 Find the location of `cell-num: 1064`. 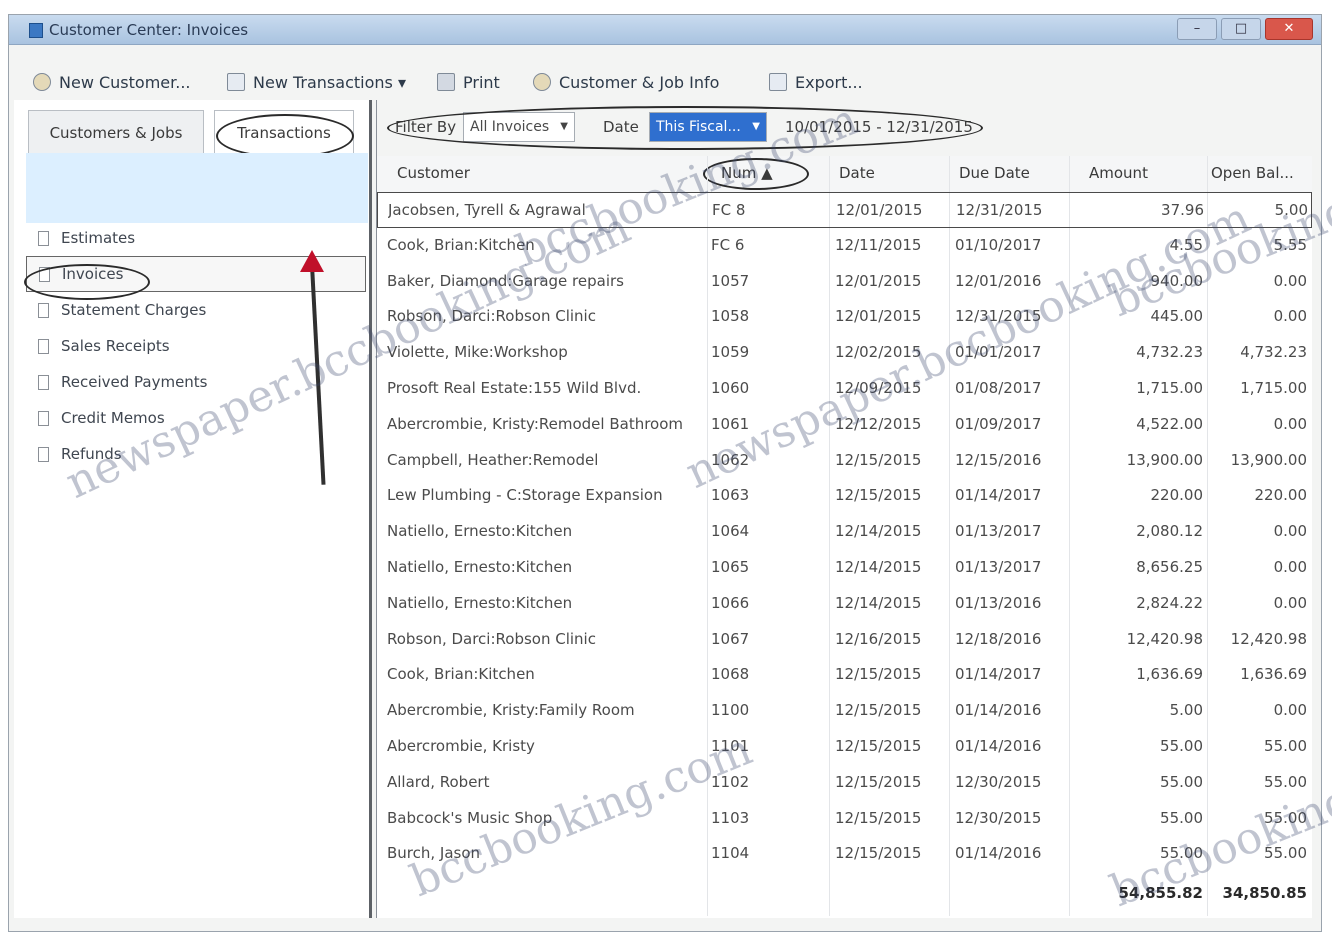

cell-num: 1064 is located at coordinates (730, 531).